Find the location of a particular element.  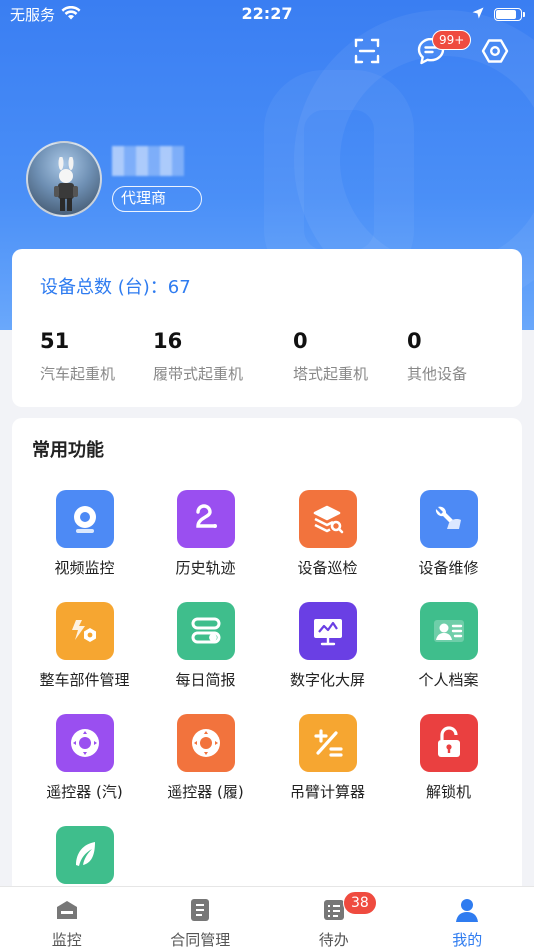

messages-button: 99+ is located at coordinates (443, 50).